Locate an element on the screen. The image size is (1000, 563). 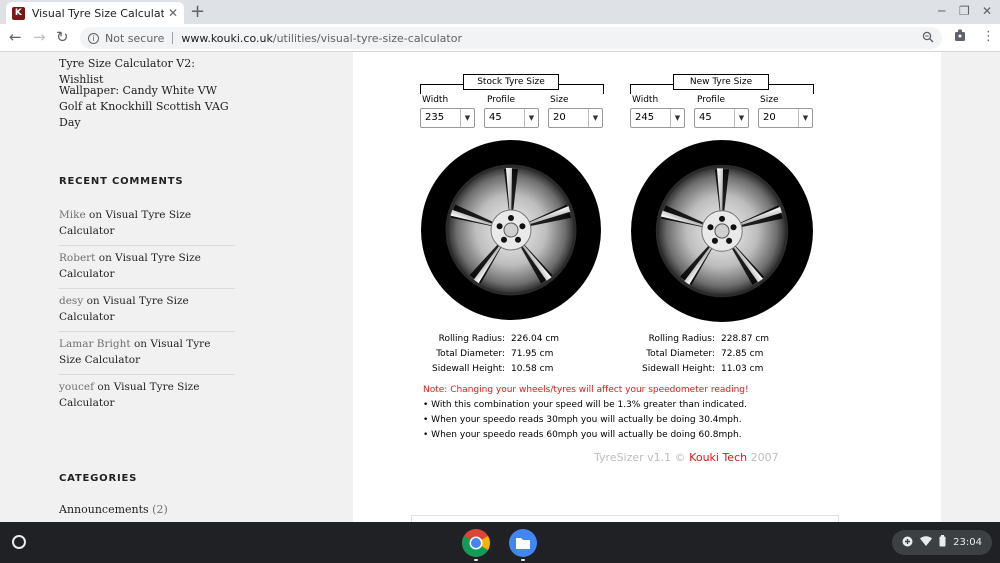
stock-tyre-wheel-icon is located at coordinates (511, 230).